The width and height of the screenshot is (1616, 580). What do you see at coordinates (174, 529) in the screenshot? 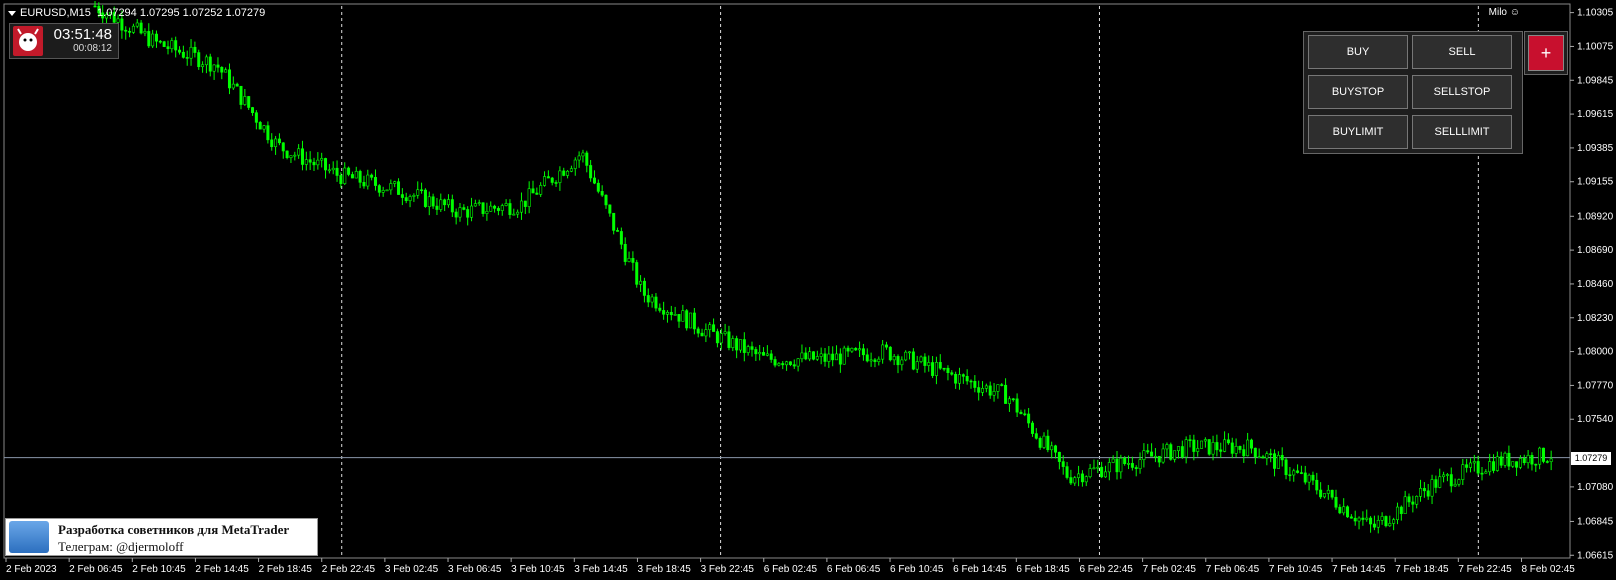
I see `banner-title: Разработка советников для MetaTrader` at bounding box center [174, 529].